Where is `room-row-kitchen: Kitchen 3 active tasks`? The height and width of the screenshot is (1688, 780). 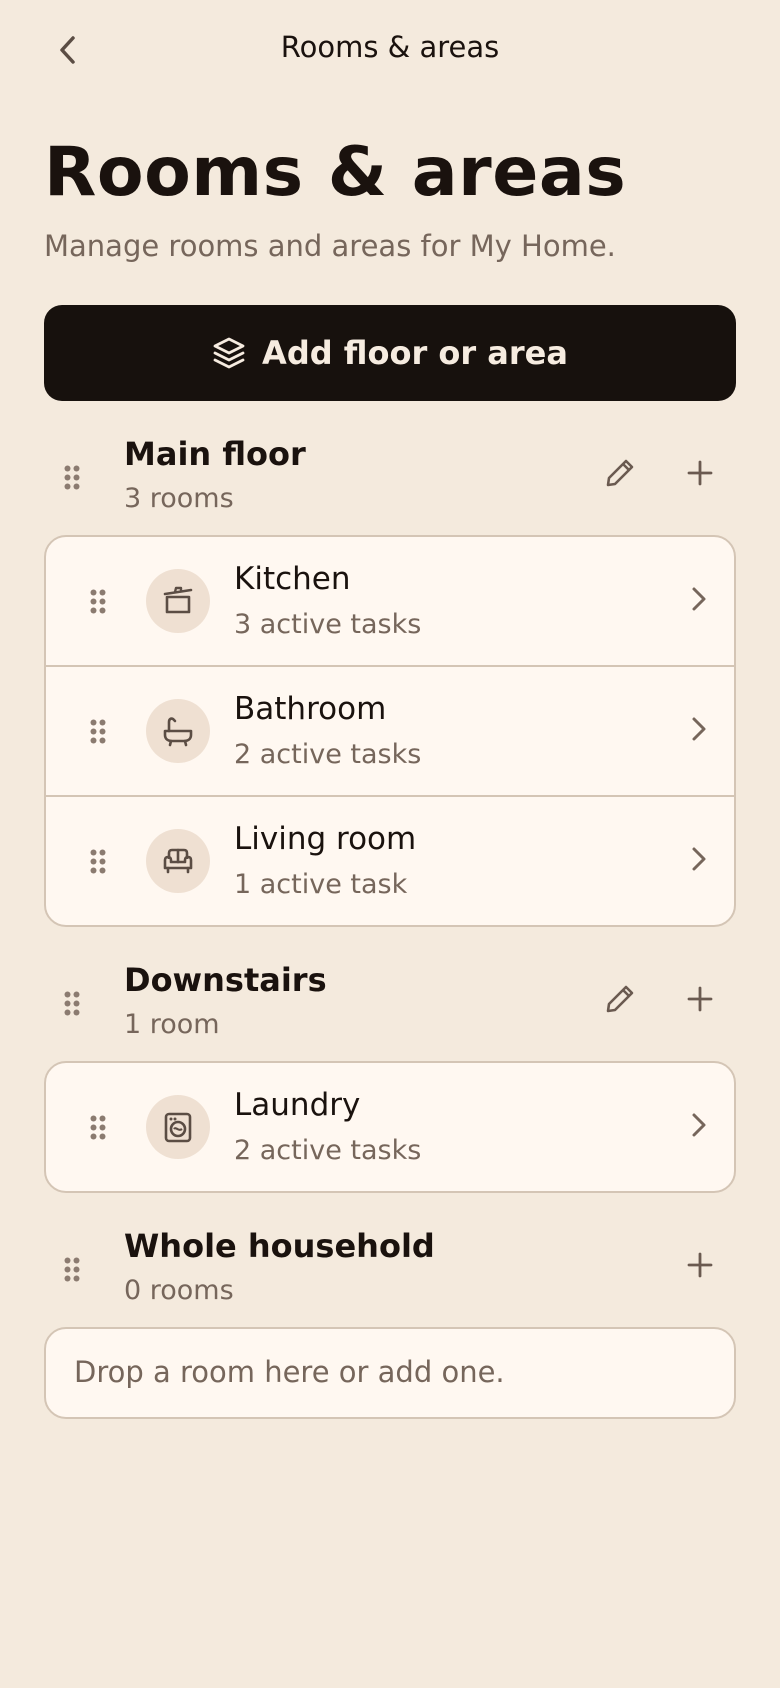
room-row-kitchen: Kitchen 3 active tasks is located at coordinates (390, 601).